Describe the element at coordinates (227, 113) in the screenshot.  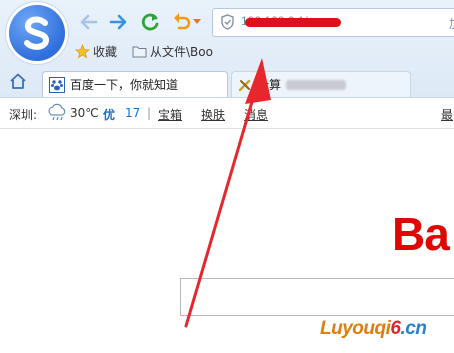
I see `info-bar: 深圳: 30℃ 优 17 | 宝箱 换肤 消息 最` at that location.